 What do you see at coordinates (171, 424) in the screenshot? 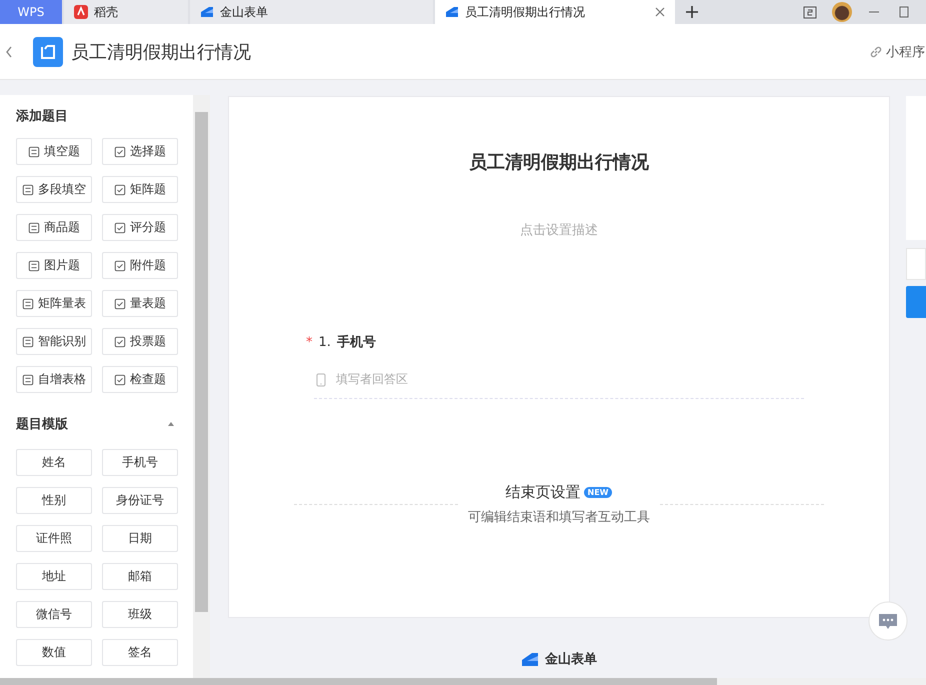
I see `caret-icon` at bounding box center [171, 424].